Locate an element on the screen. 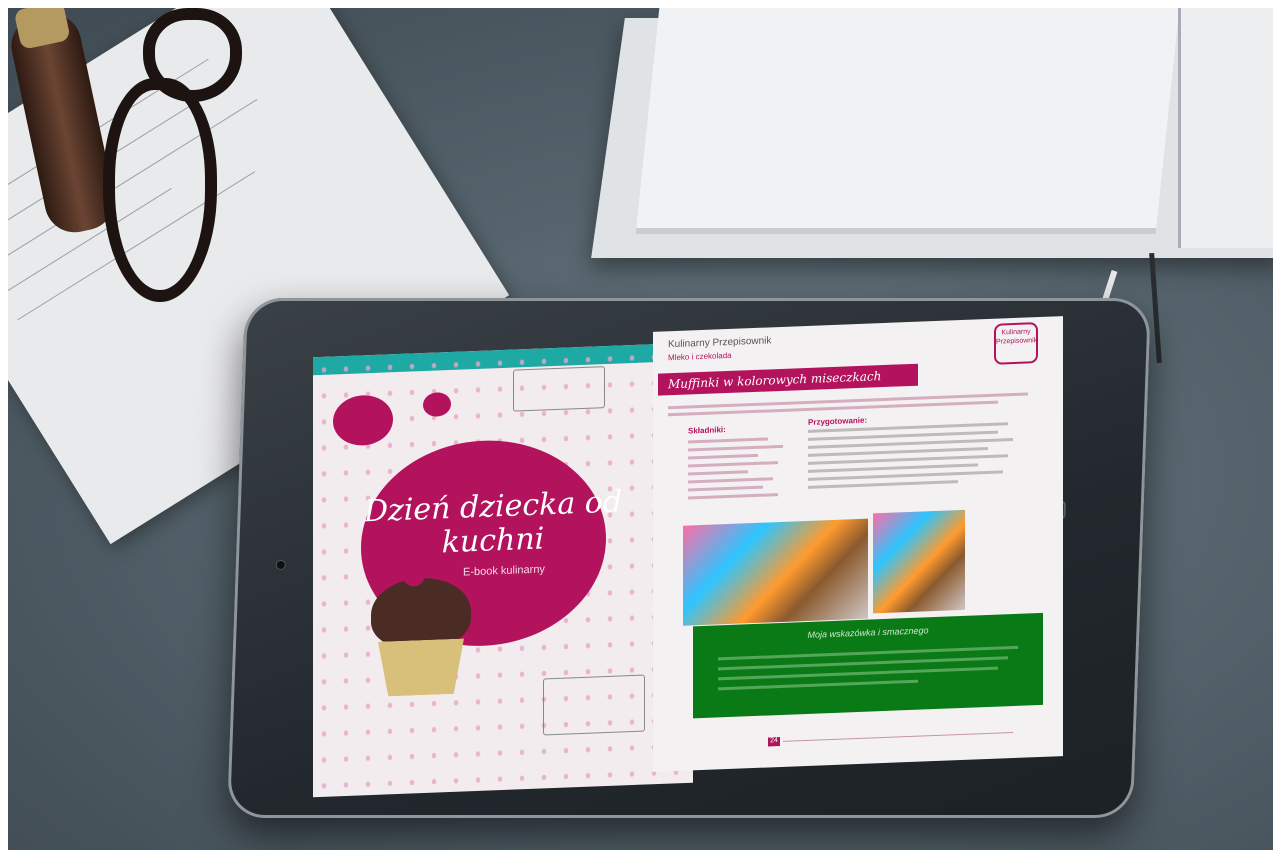 The image size is (1281, 858). cupcake-icon is located at coordinates (420, 631).